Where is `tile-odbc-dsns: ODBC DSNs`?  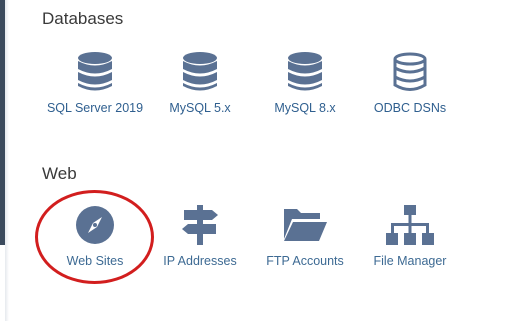 tile-odbc-dsns: ODBC DSNs is located at coordinates (410, 85).